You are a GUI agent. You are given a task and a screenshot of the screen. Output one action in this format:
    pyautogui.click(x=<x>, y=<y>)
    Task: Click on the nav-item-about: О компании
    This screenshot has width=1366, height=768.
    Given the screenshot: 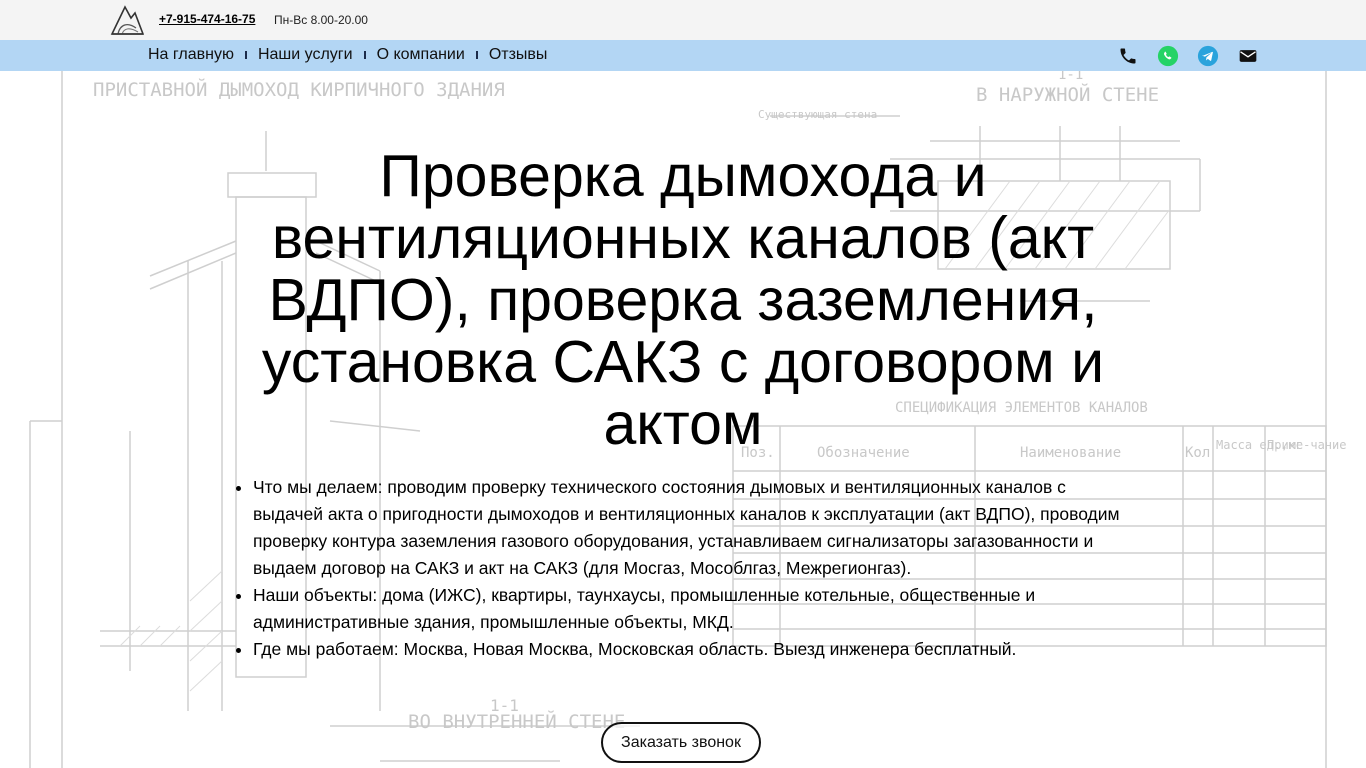 What is the action you would take?
    pyautogui.click(x=421, y=55)
    